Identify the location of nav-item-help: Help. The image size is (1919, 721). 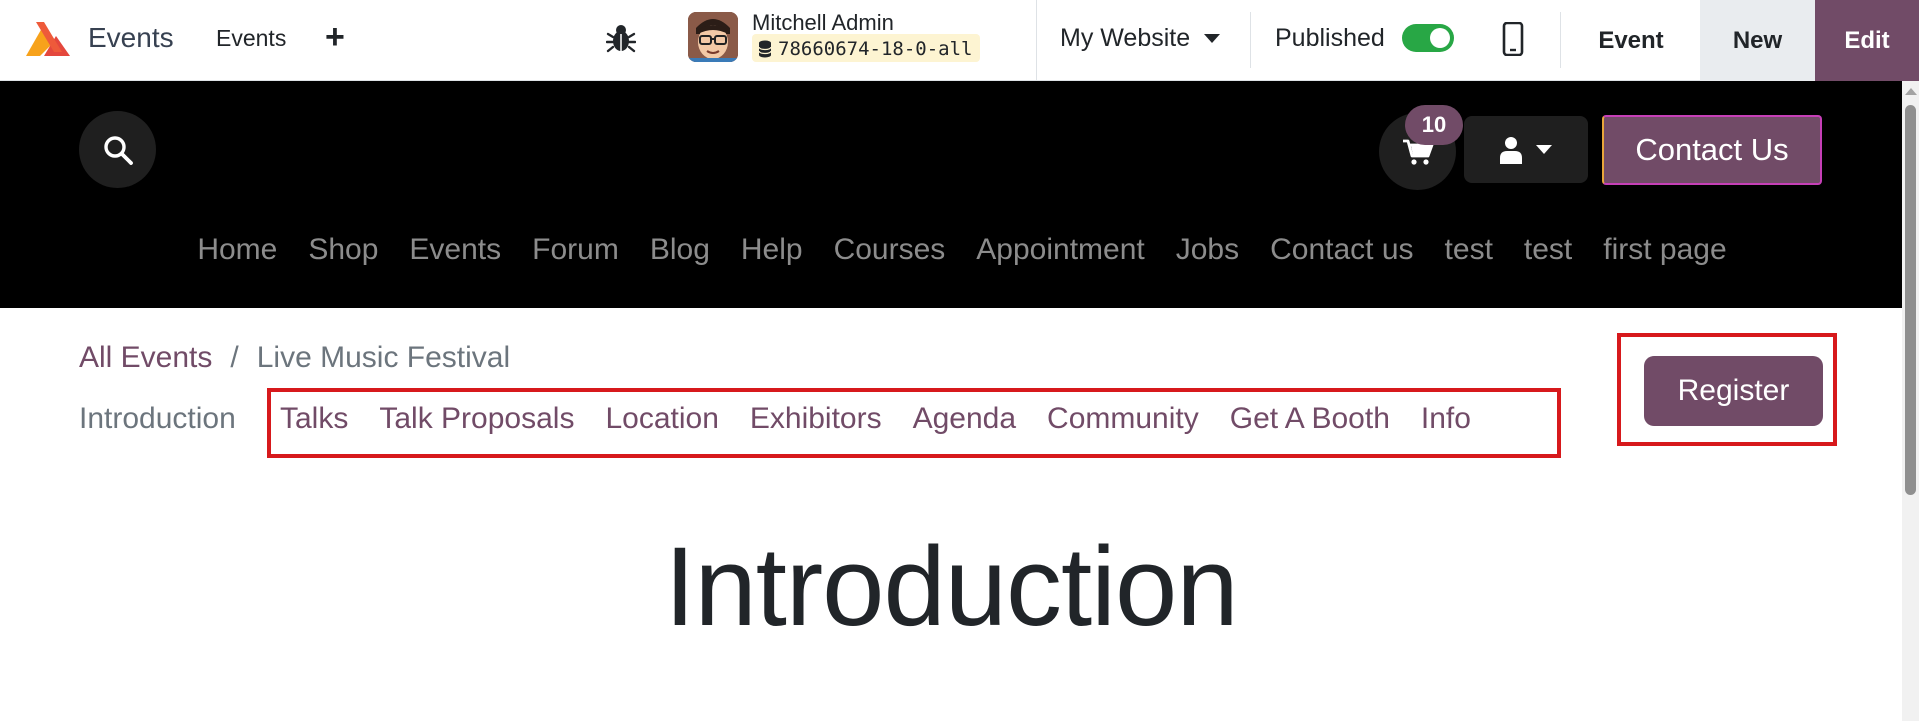
(772, 250).